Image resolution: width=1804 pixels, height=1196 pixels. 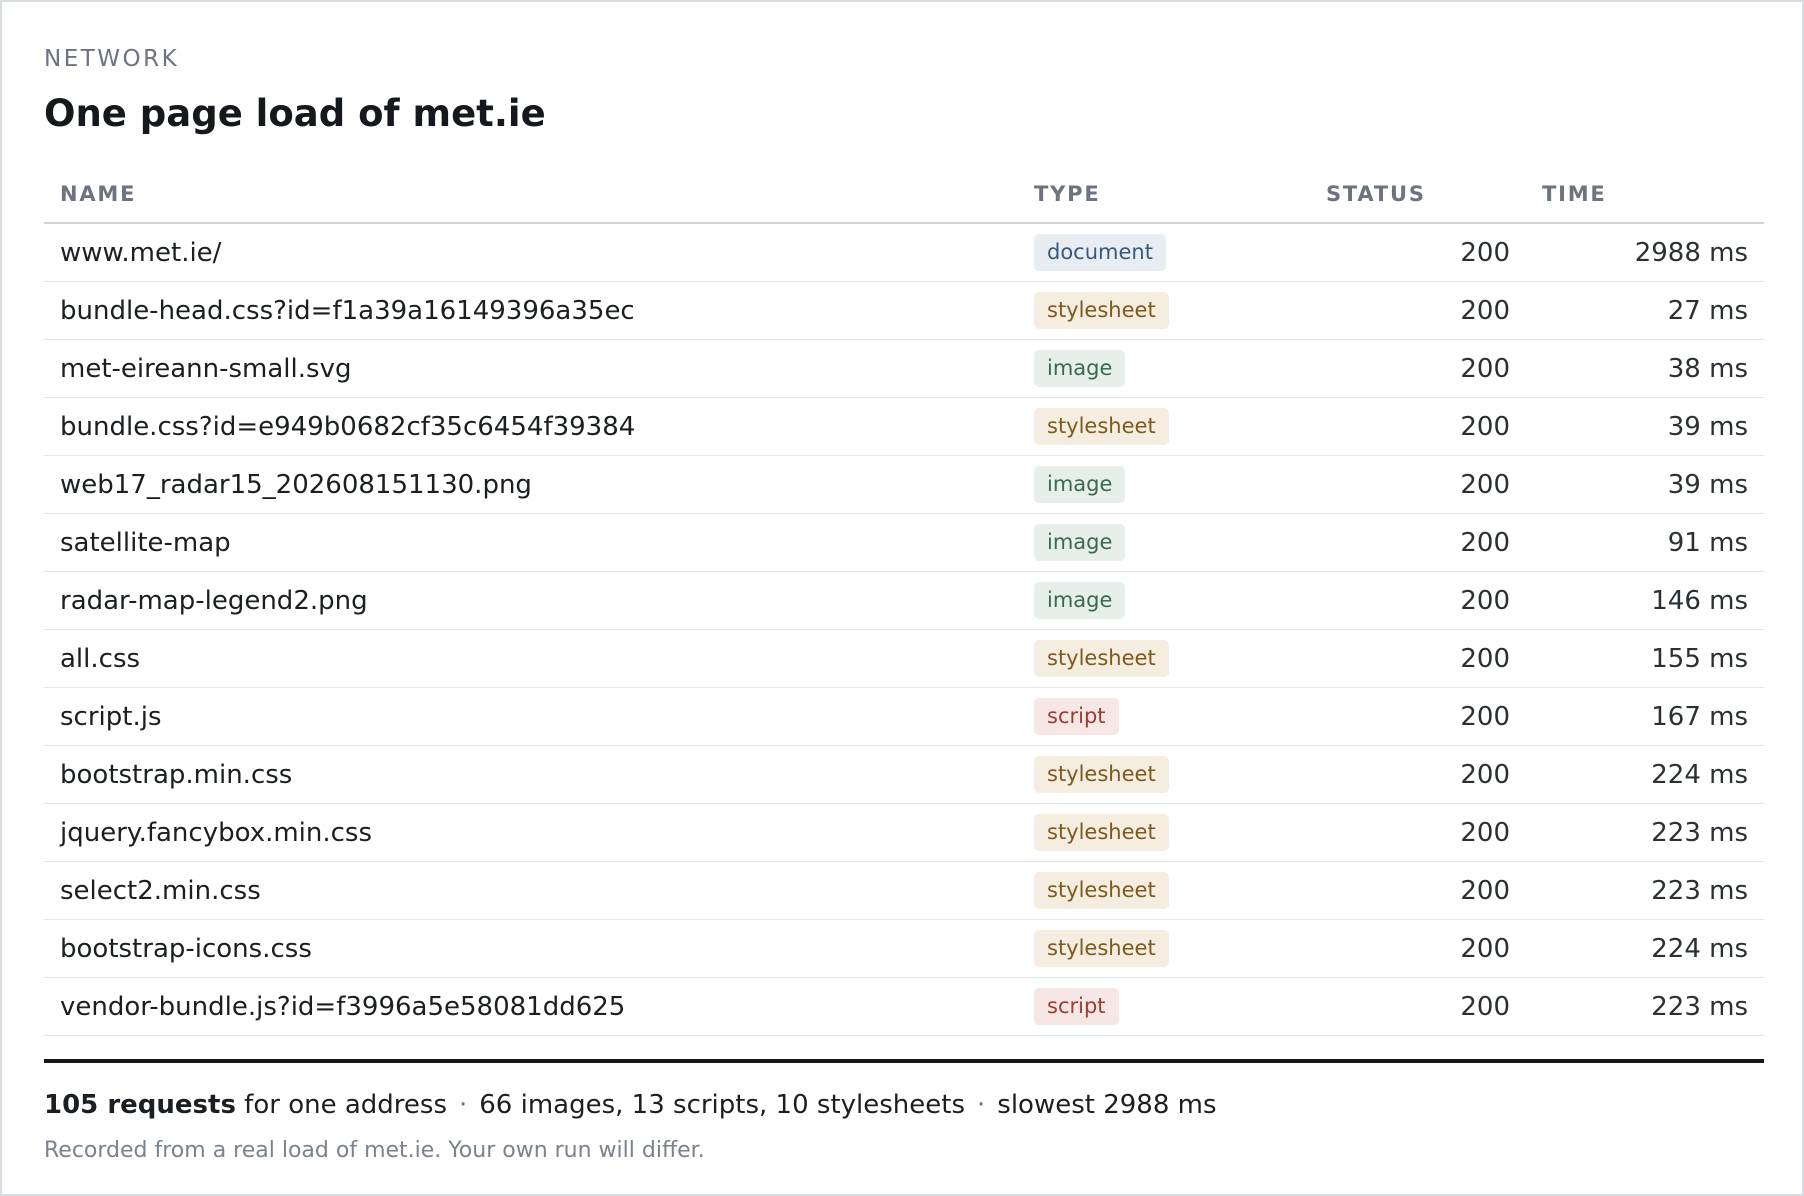 I want to click on request-time: 155 ms, so click(x=1645, y=658).